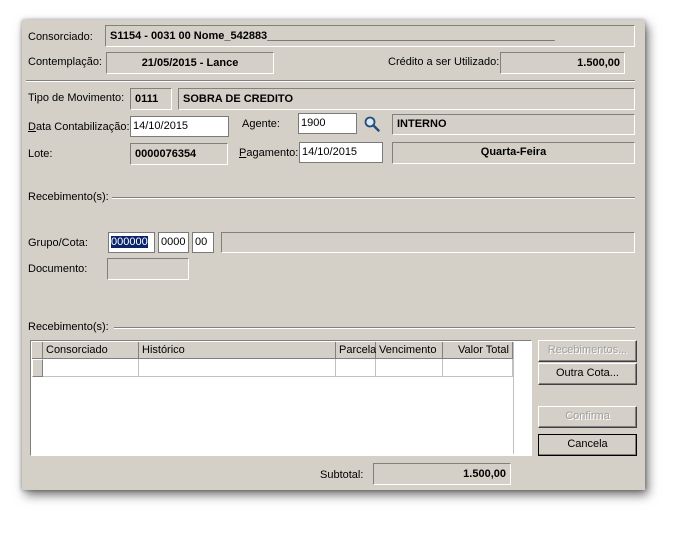 The height and width of the screenshot is (533, 687). Describe the element at coordinates (513, 124) in the screenshot. I see `agente-nome-field: INTERNO` at that location.